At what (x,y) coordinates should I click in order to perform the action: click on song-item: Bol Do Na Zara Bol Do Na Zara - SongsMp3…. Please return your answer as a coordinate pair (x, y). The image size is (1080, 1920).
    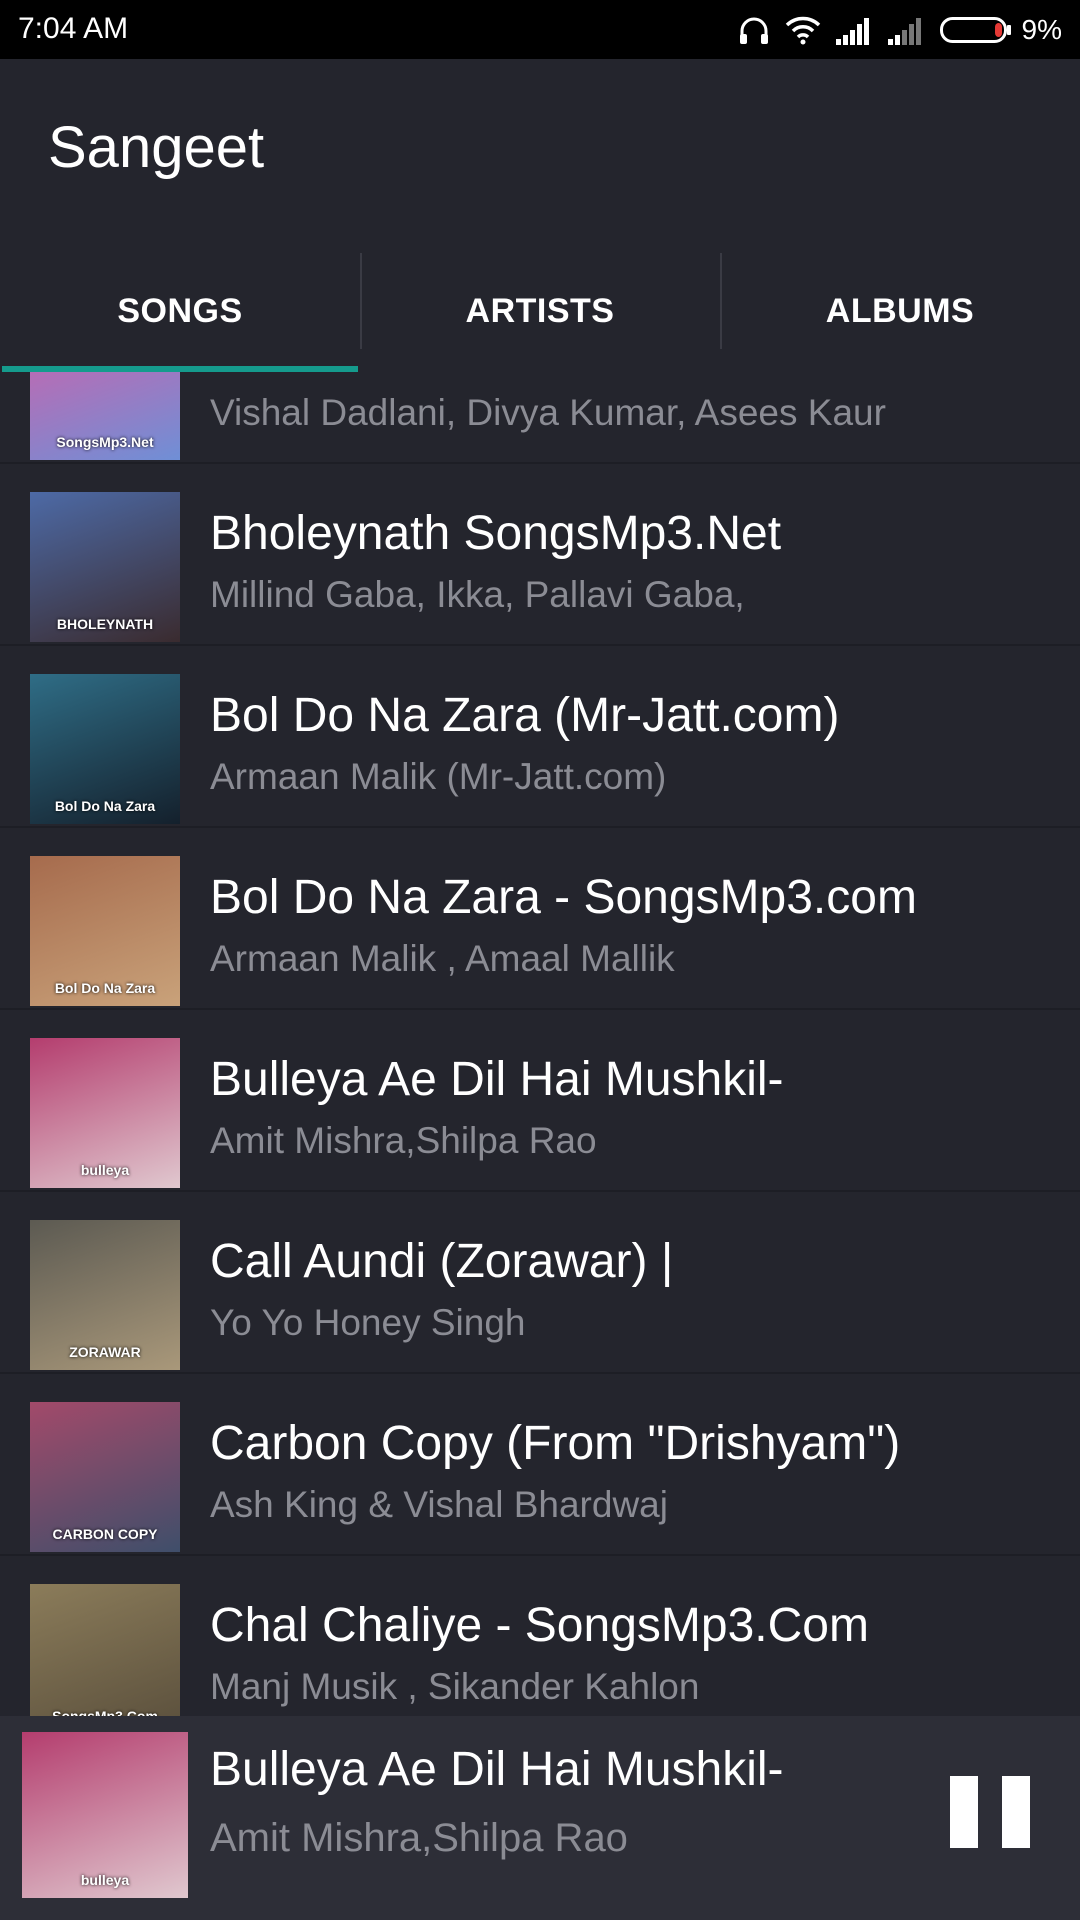
    Looking at the image, I should click on (540, 919).